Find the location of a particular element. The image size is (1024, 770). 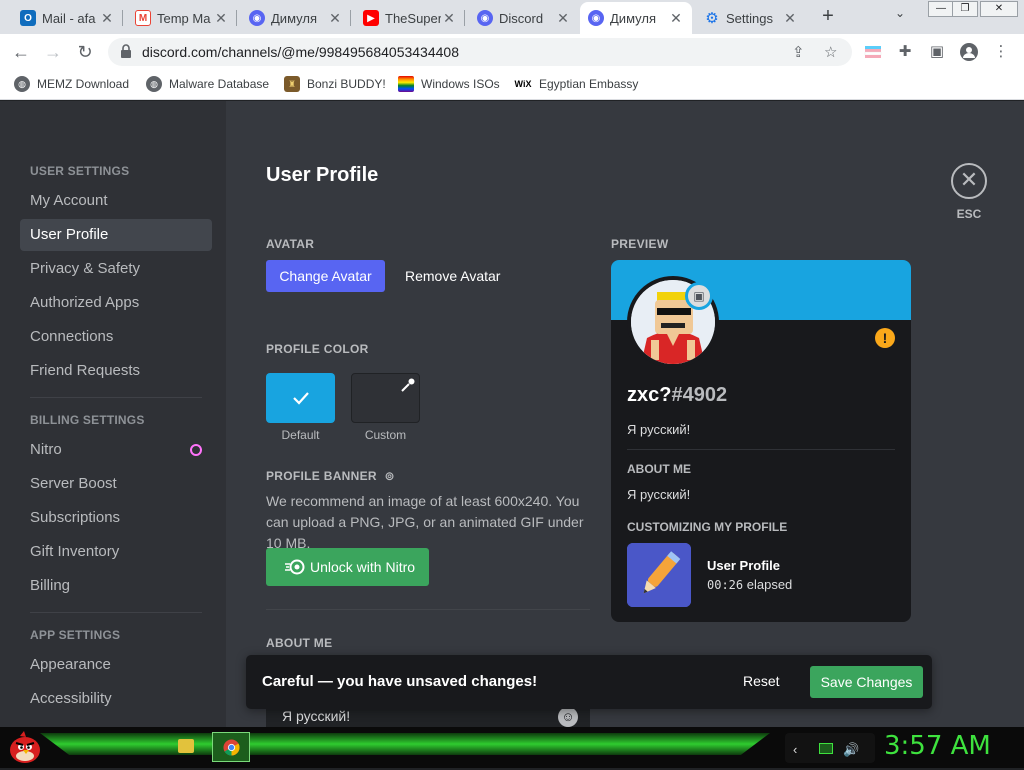

tab-title: Temp Ma is located at coordinates (184, 18).